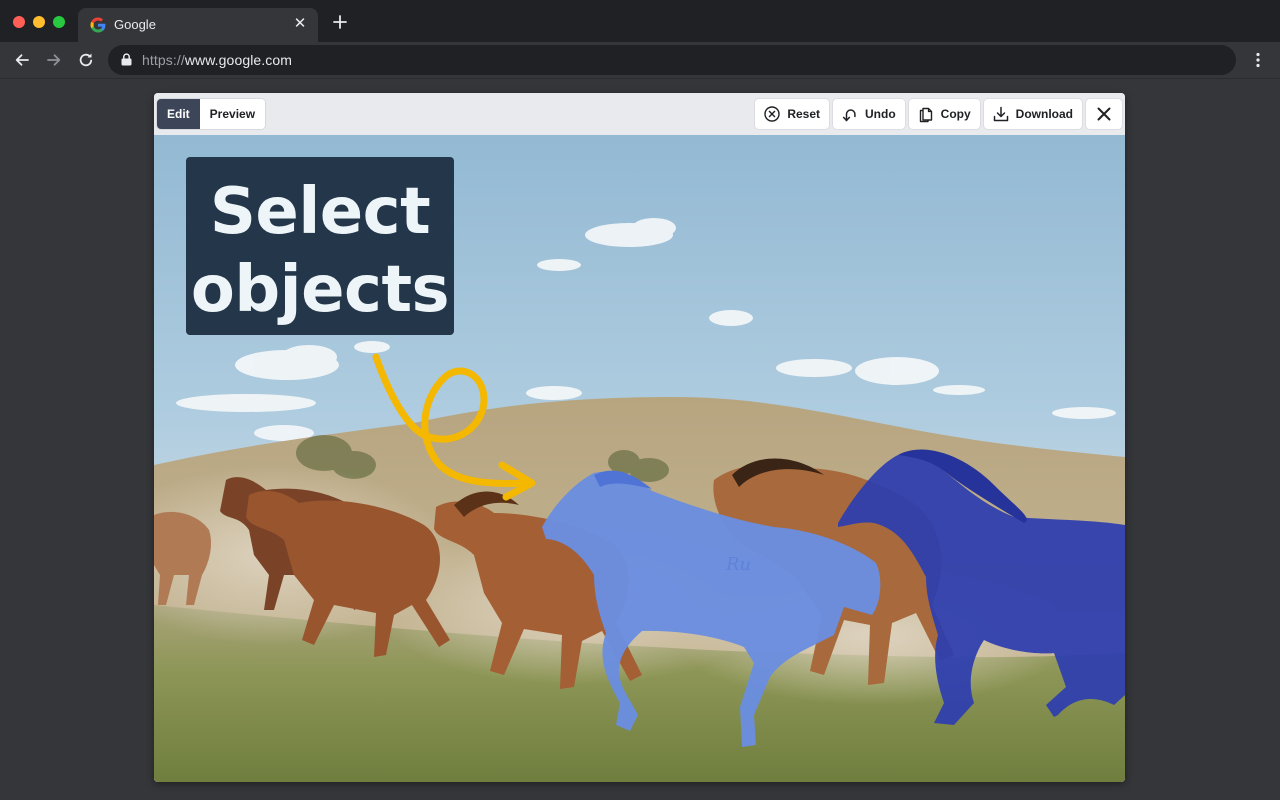 The height and width of the screenshot is (800, 1280). Describe the element at coordinates (232, 114) in the screenshot. I see `preview-mode-button: Preview` at that location.